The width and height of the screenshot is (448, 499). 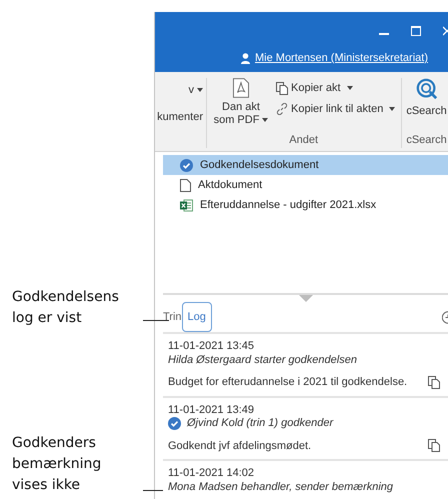 What do you see at coordinates (262, 360) in the screenshot?
I see `log-action: Hilda Østergaard starter godkendelsen` at bounding box center [262, 360].